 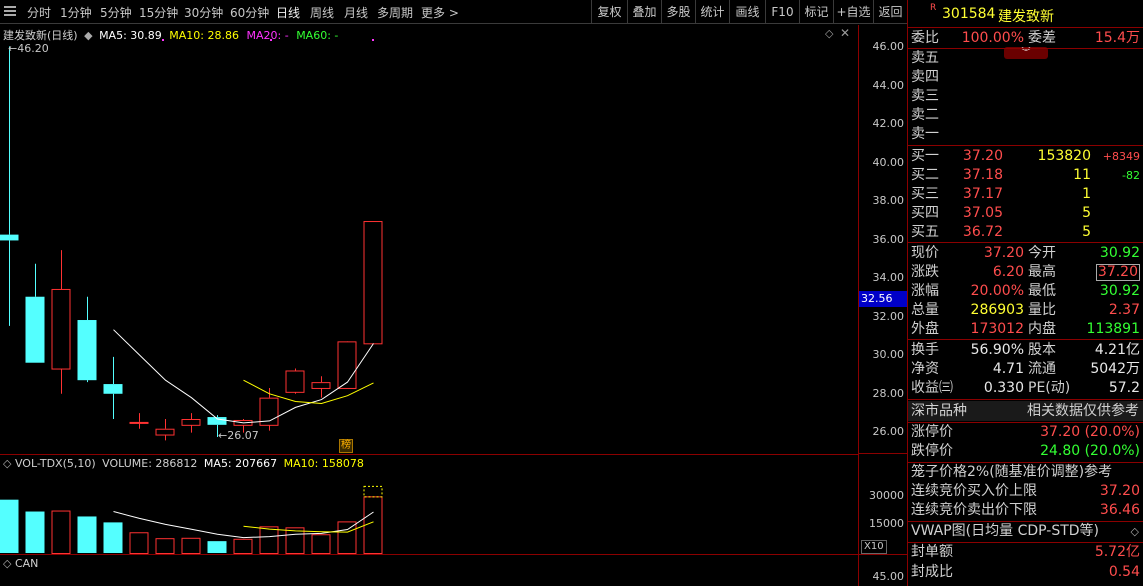 What do you see at coordinates (933, 8) in the screenshot?
I see `r-flag-icon: R` at bounding box center [933, 8].